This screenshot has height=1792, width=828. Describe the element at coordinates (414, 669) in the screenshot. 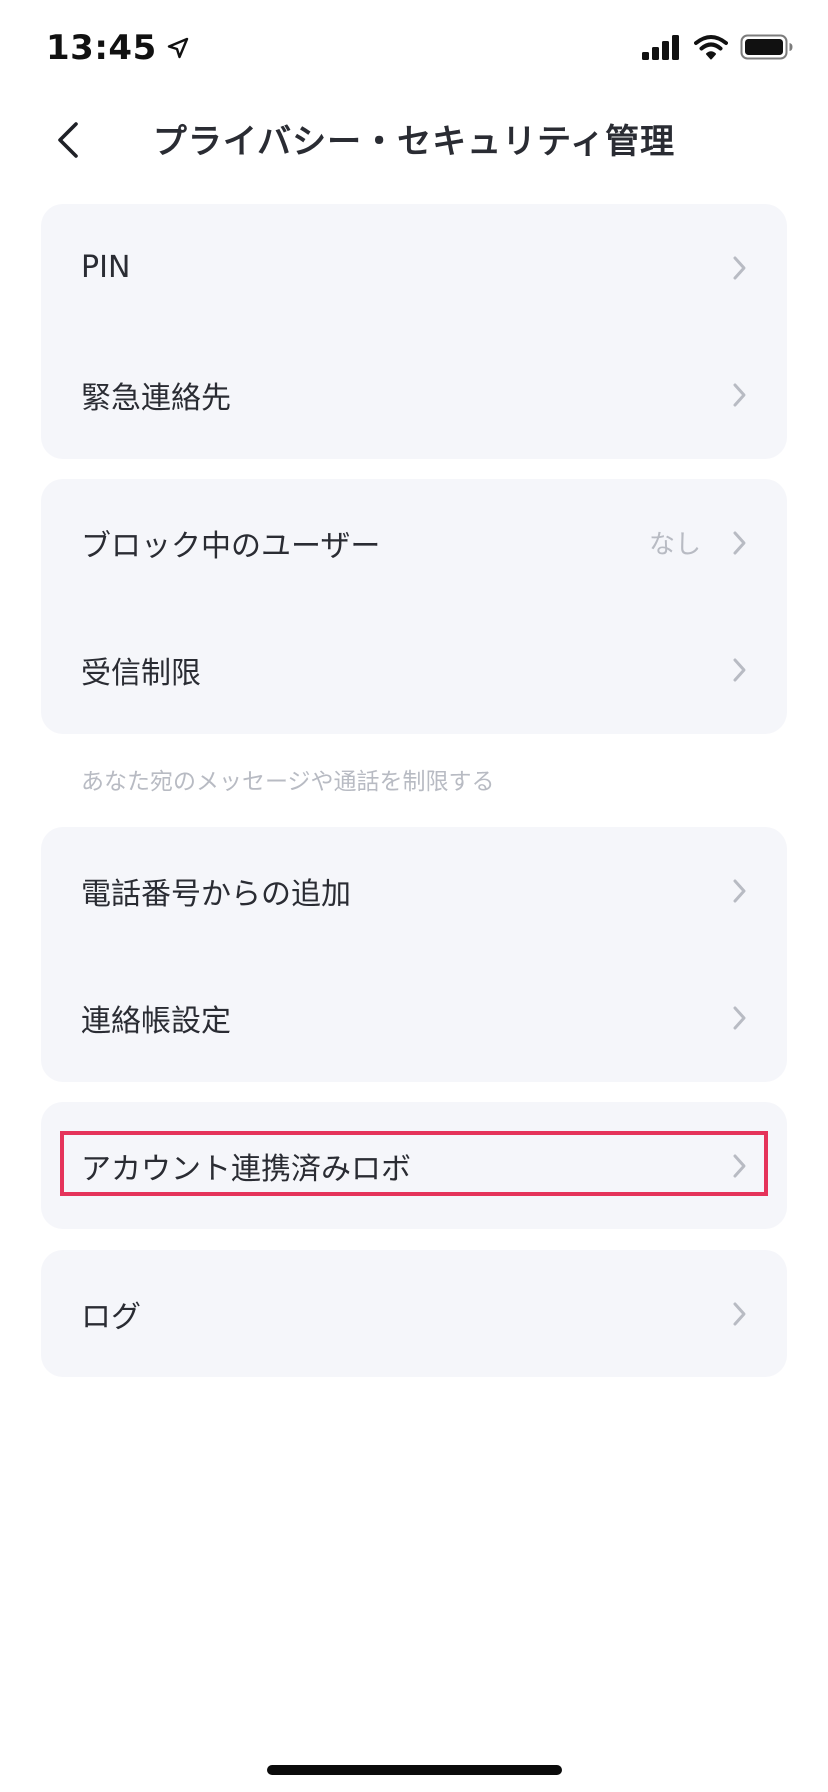

I see `row-receive-restrictions: 受信制限` at that location.